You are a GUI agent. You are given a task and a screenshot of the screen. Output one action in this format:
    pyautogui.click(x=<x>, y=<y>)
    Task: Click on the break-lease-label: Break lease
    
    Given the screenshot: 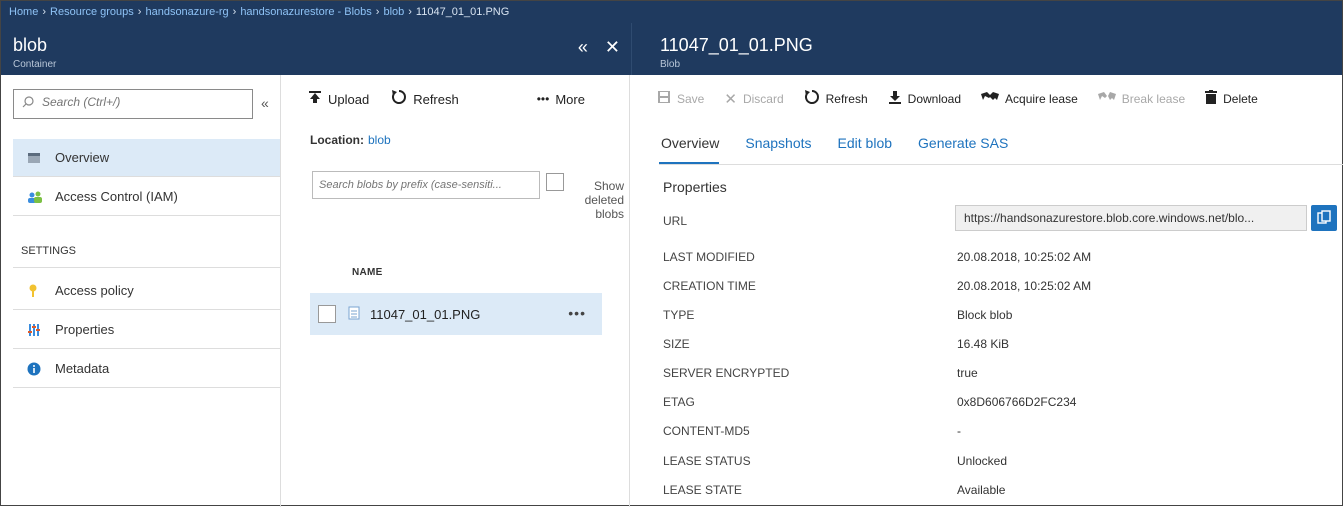 What is the action you would take?
    pyautogui.click(x=1153, y=99)
    